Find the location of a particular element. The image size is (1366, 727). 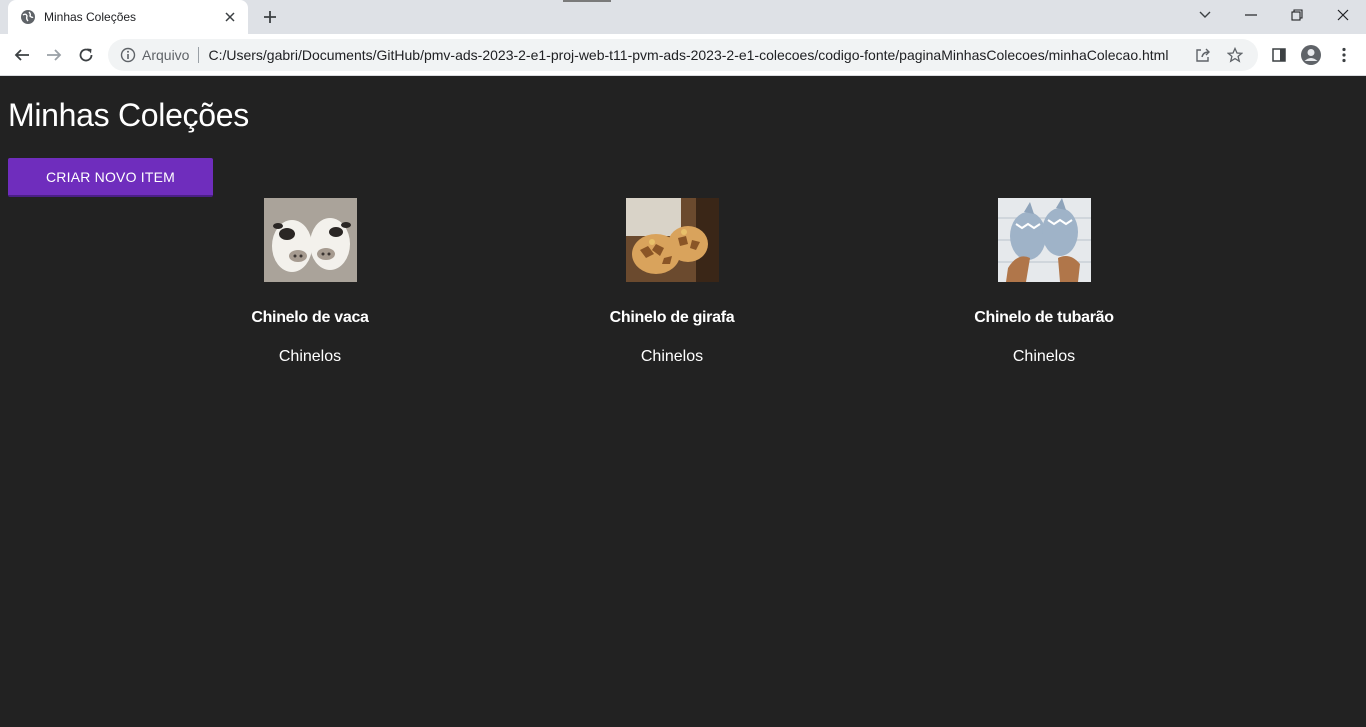

minimize-icon is located at coordinates (1251, 15).